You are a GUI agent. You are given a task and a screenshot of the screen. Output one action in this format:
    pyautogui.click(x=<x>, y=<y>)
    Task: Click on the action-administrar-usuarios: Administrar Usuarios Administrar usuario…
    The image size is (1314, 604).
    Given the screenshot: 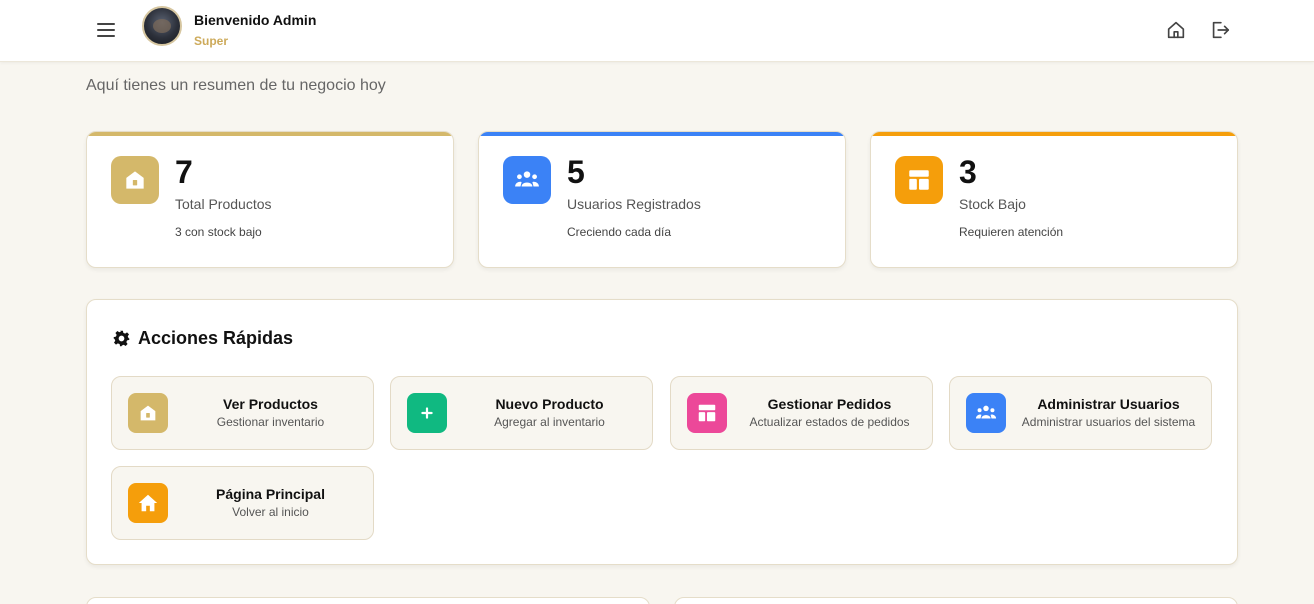 What is the action you would take?
    pyautogui.click(x=1080, y=413)
    